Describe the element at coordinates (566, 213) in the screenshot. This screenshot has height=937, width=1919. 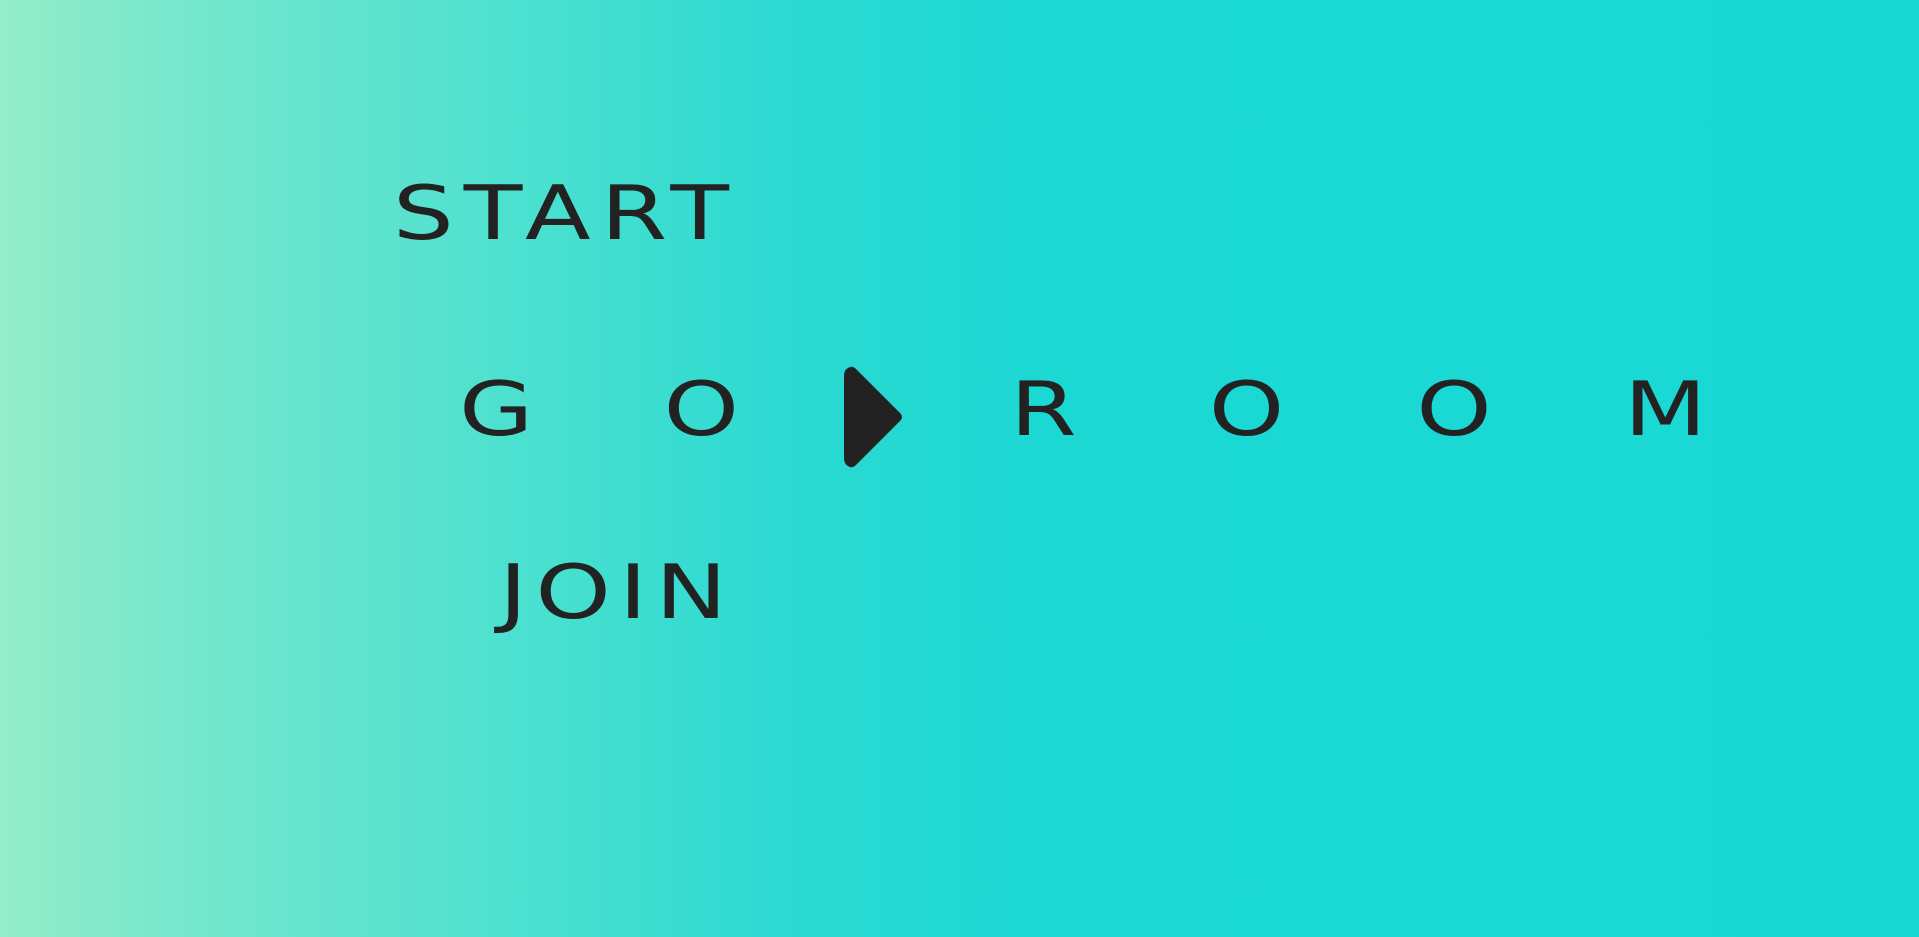
I see `menu-item-start: START` at that location.